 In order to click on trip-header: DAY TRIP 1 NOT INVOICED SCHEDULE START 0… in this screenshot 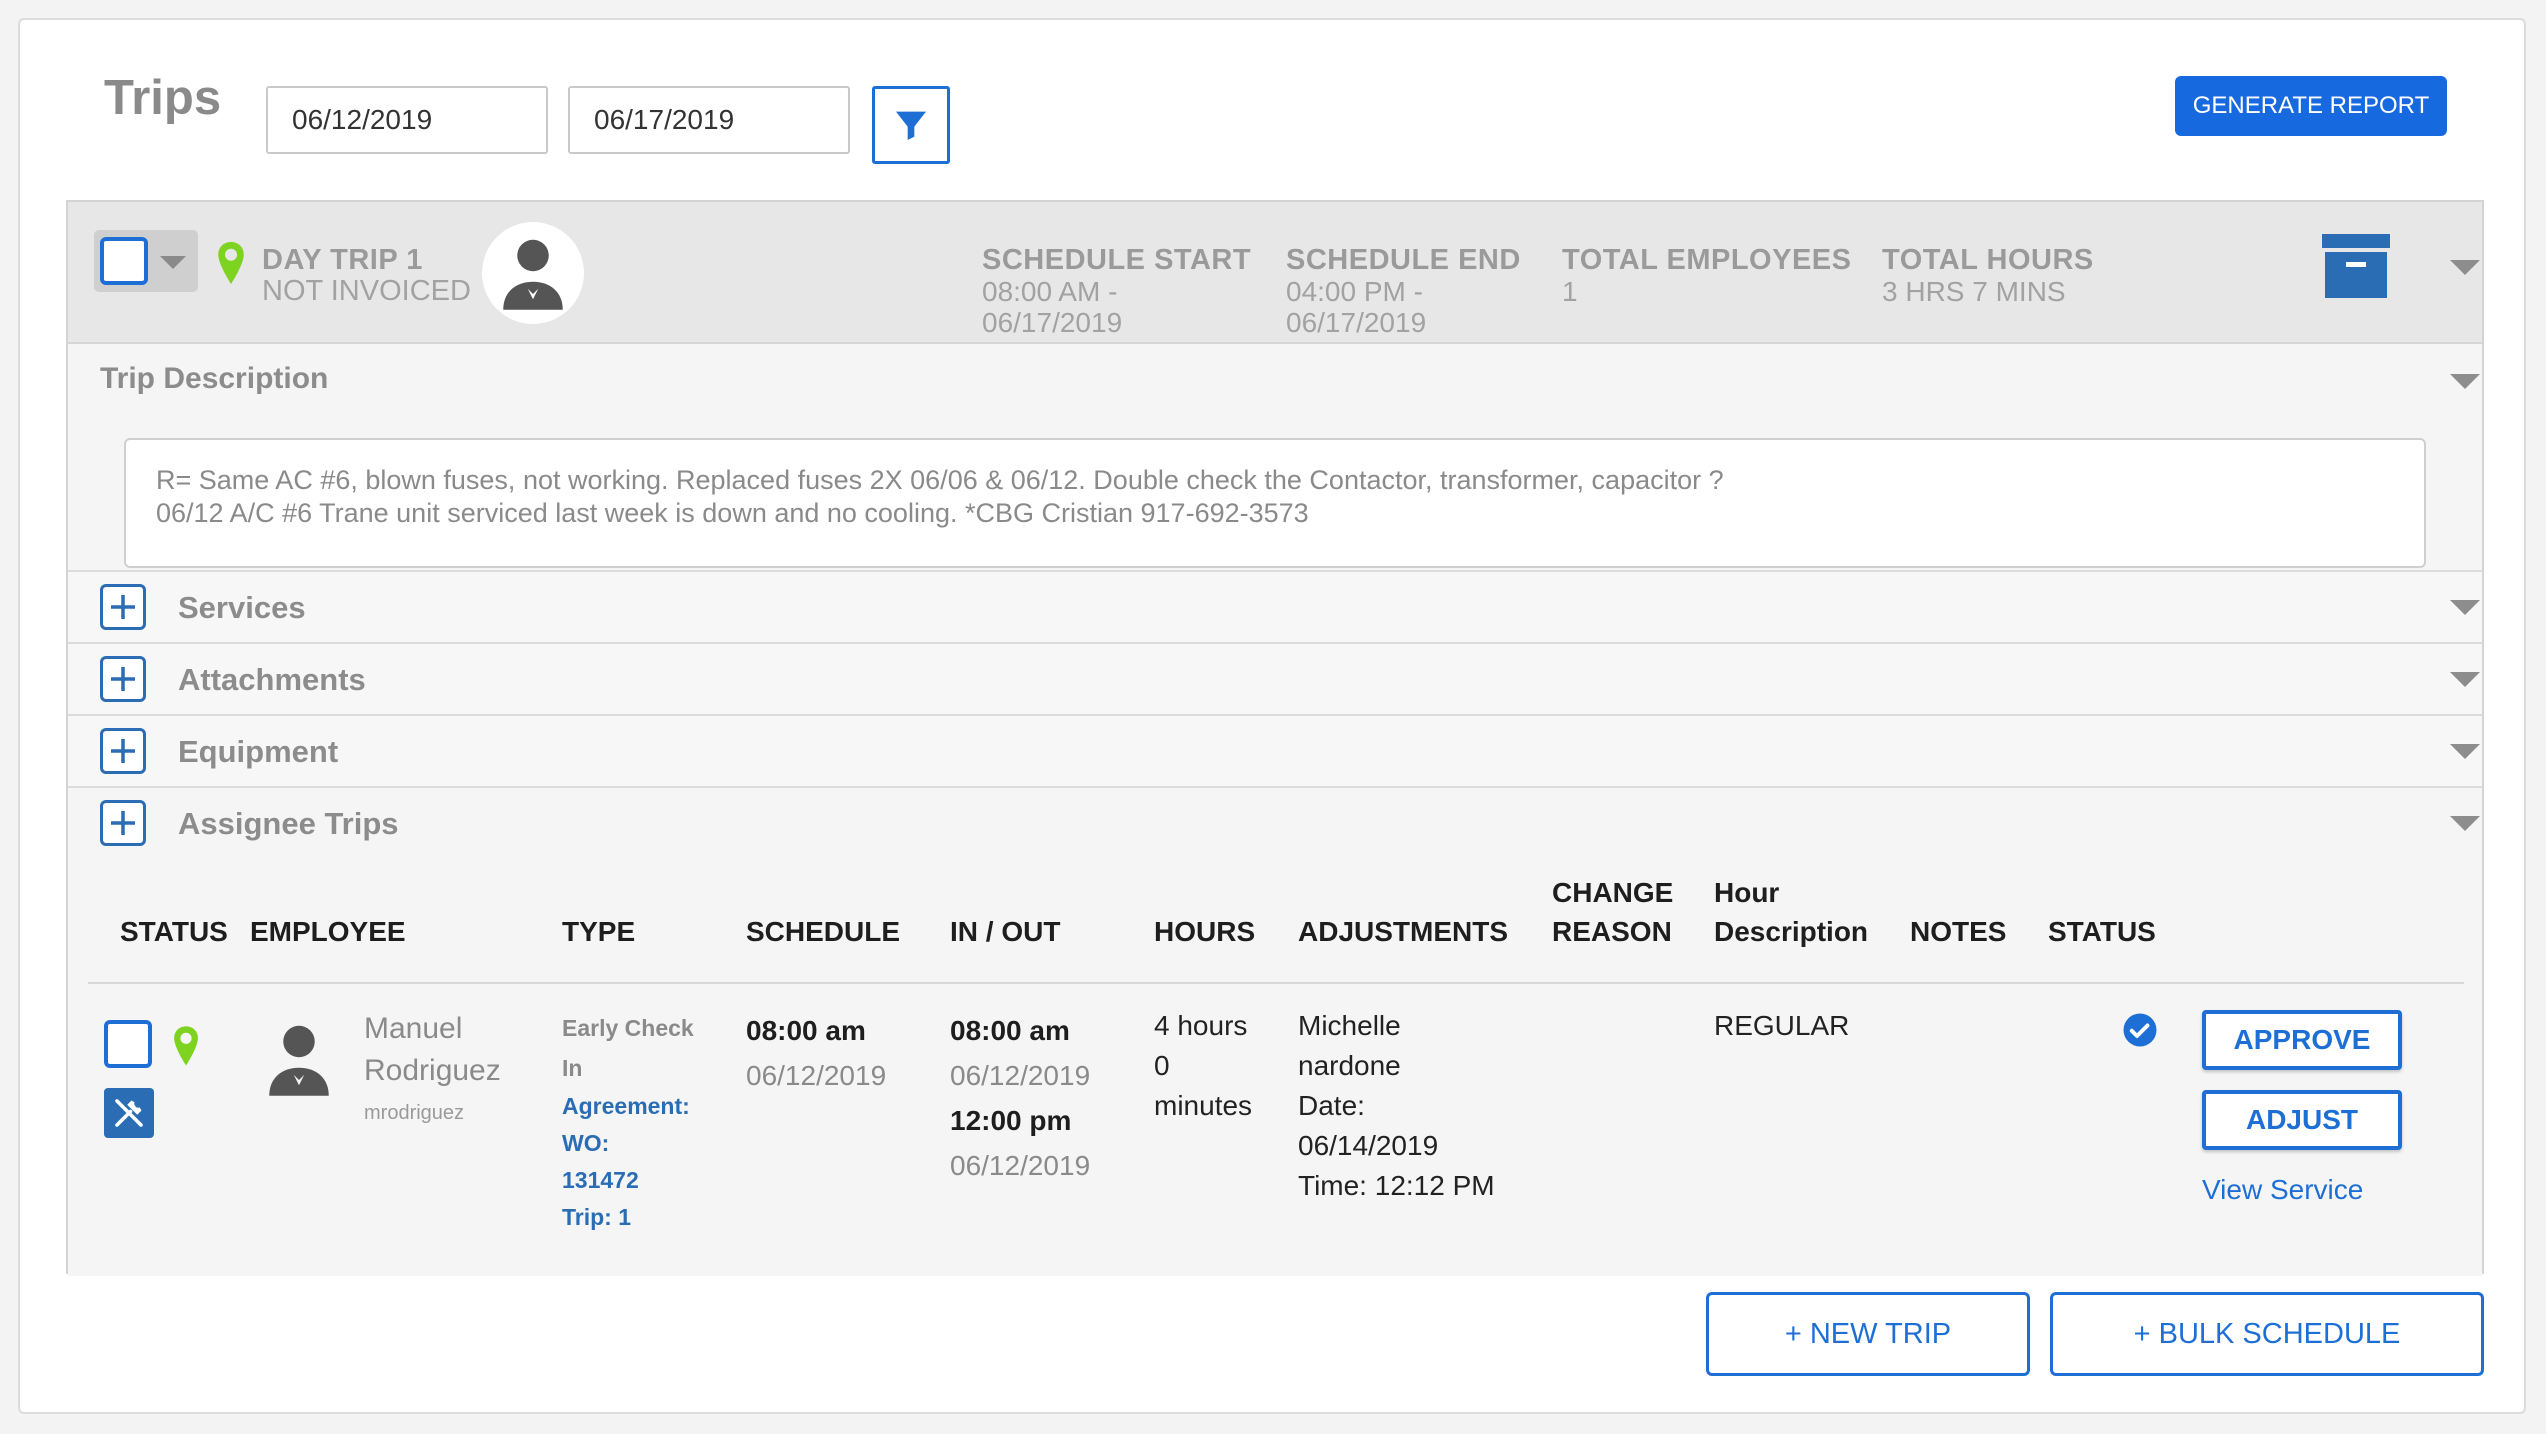, I will do `click(1275, 273)`.